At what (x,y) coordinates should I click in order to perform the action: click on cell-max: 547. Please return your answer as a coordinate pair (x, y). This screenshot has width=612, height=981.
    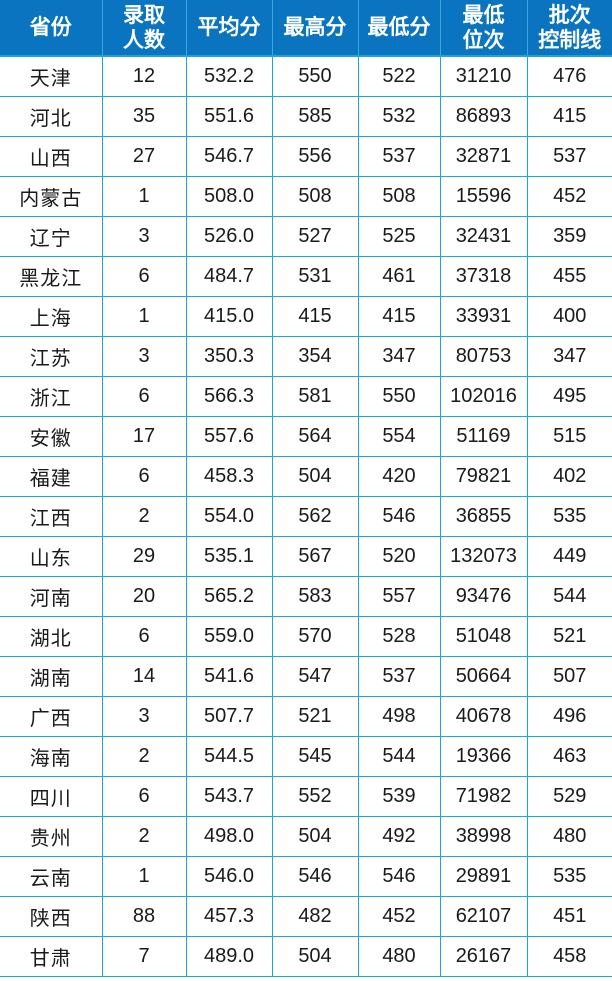
    Looking at the image, I should click on (315, 676).